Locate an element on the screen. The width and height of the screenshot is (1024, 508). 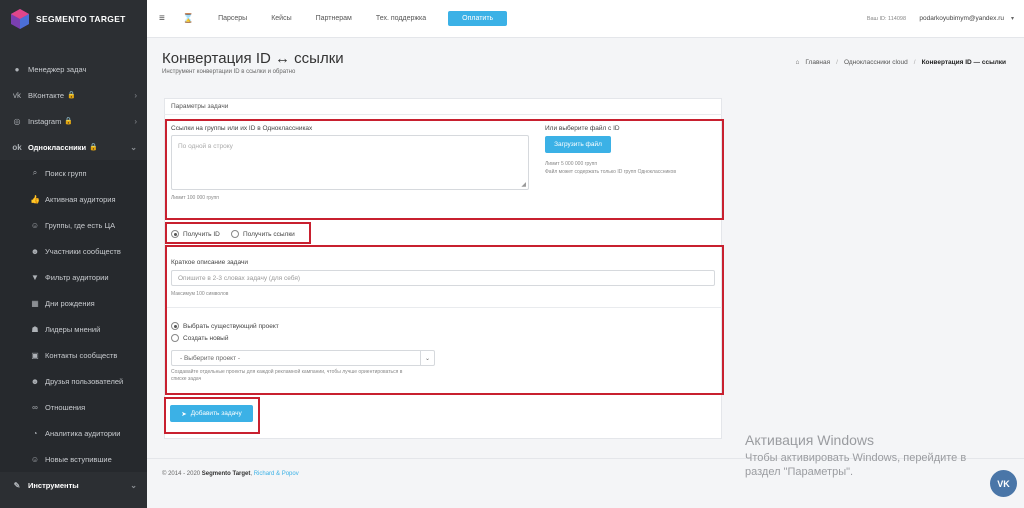
sidebar-item-label: Дни рождения is located at coordinates (70, 303).